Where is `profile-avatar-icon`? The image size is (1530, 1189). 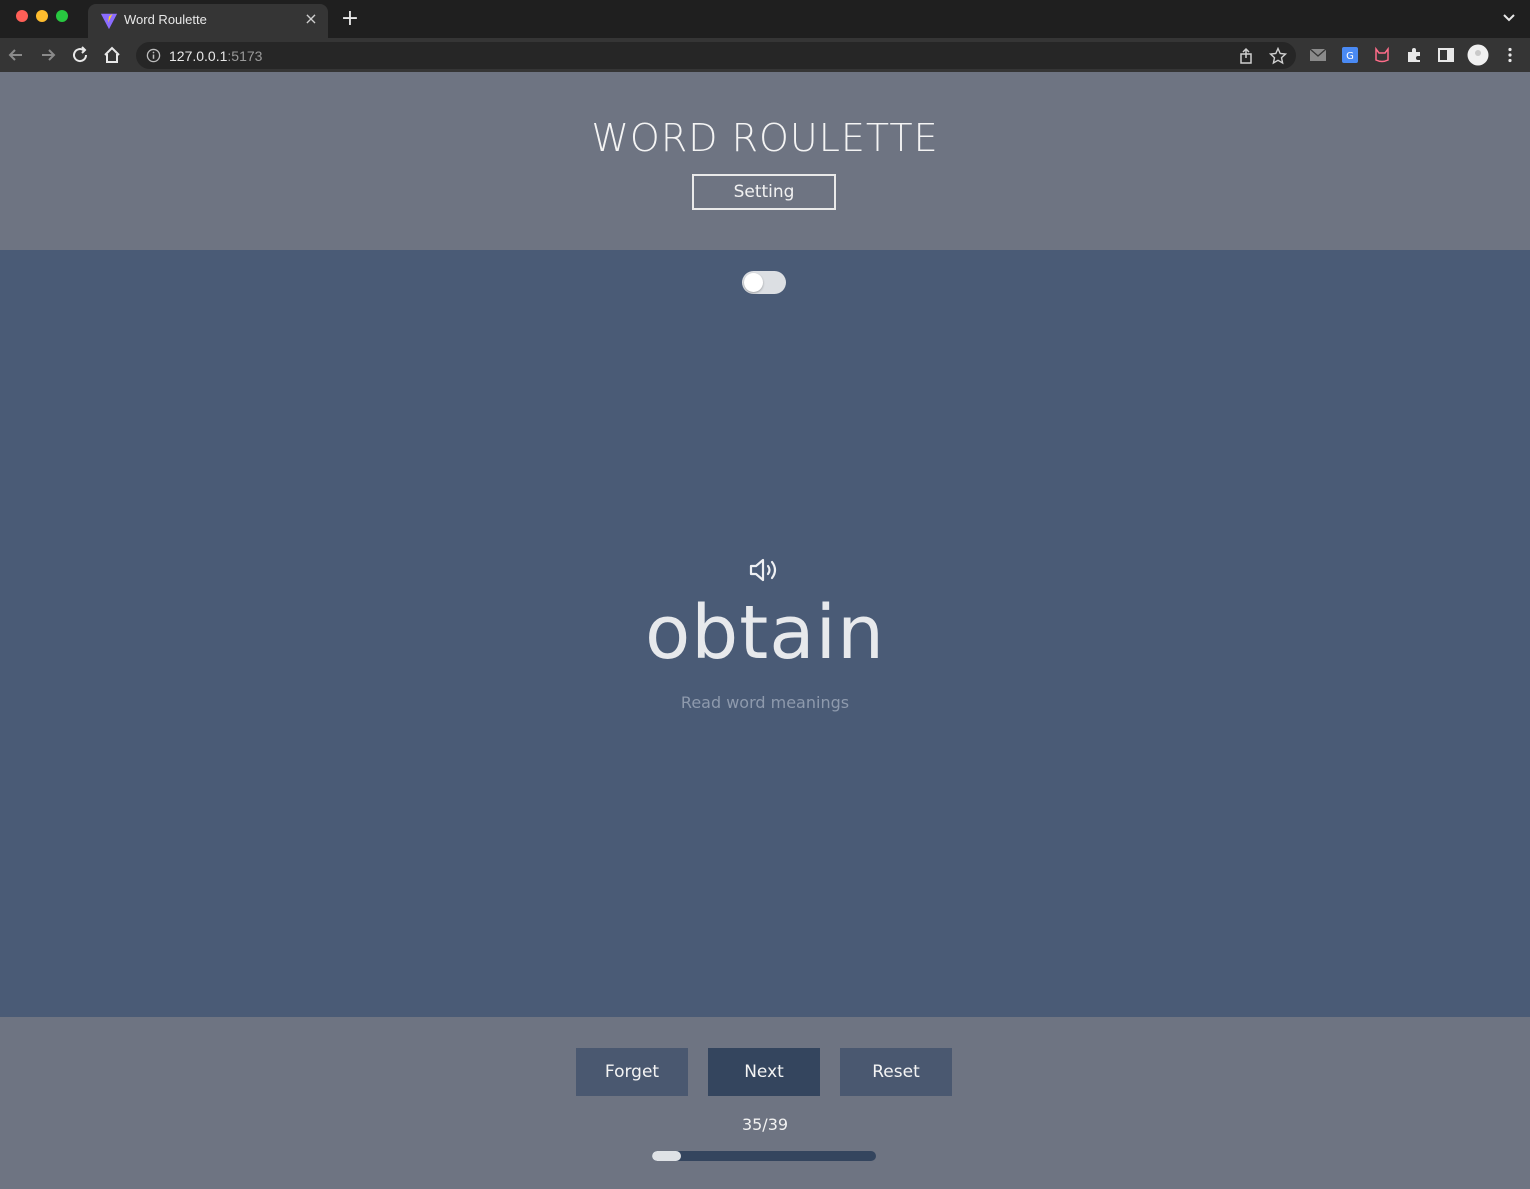 profile-avatar-icon is located at coordinates (1478, 55).